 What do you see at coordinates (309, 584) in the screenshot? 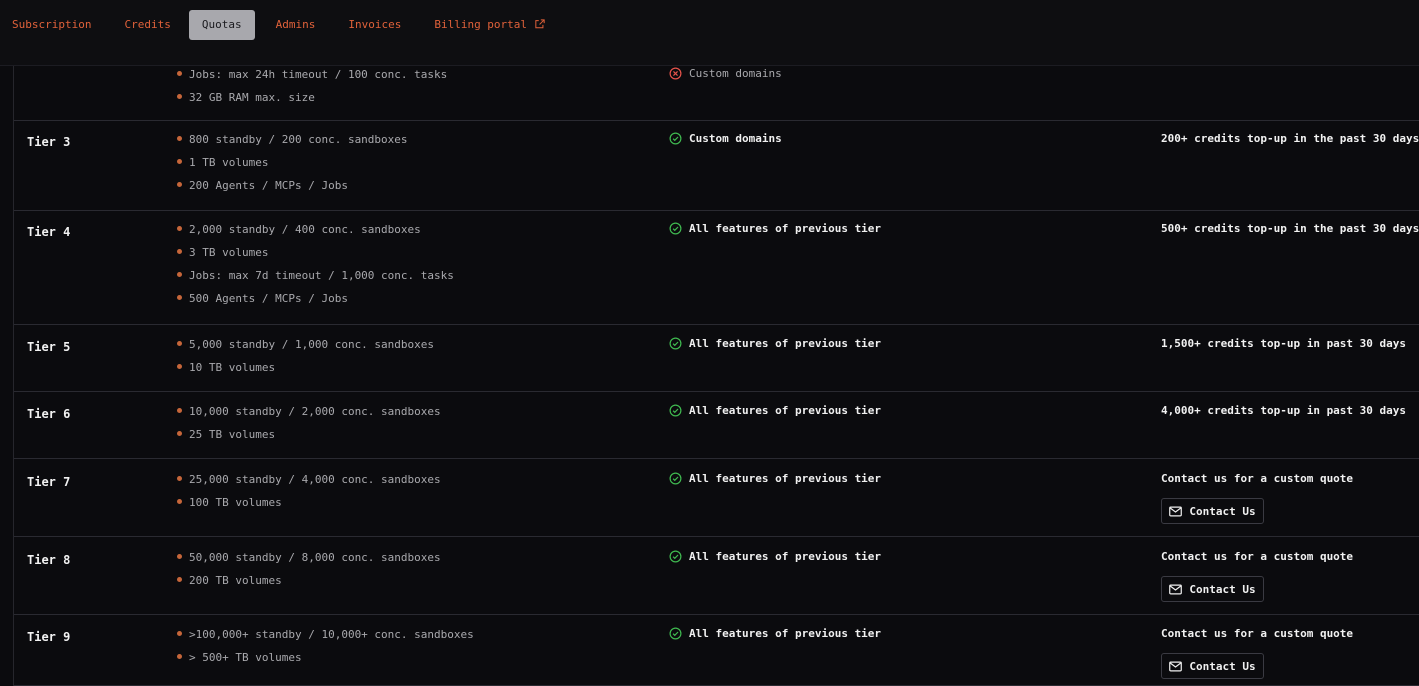
I see `limit-item: 200 TB volumes` at bounding box center [309, 584].